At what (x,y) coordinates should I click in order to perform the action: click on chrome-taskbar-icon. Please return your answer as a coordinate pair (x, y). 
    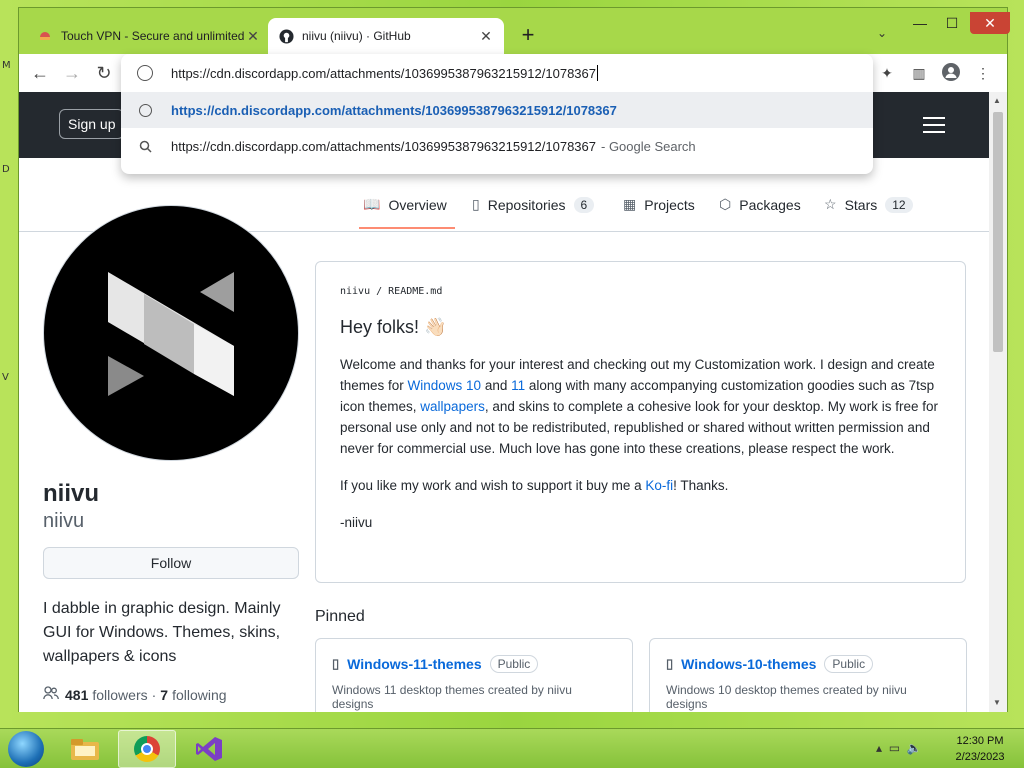
    Looking at the image, I should click on (147, 749).